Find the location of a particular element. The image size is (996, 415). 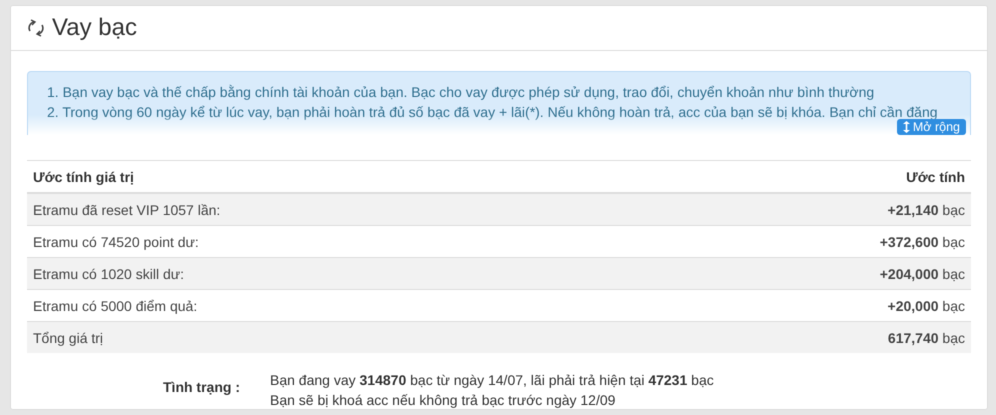

expand-button: Mở rộng is located at coordinates (931, 127).